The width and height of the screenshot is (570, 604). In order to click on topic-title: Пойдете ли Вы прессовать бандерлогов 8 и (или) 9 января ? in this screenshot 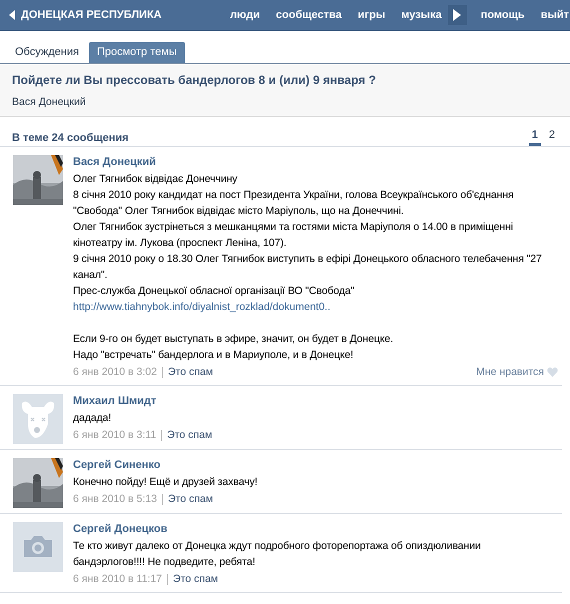, I will do `click(194, 80)`.